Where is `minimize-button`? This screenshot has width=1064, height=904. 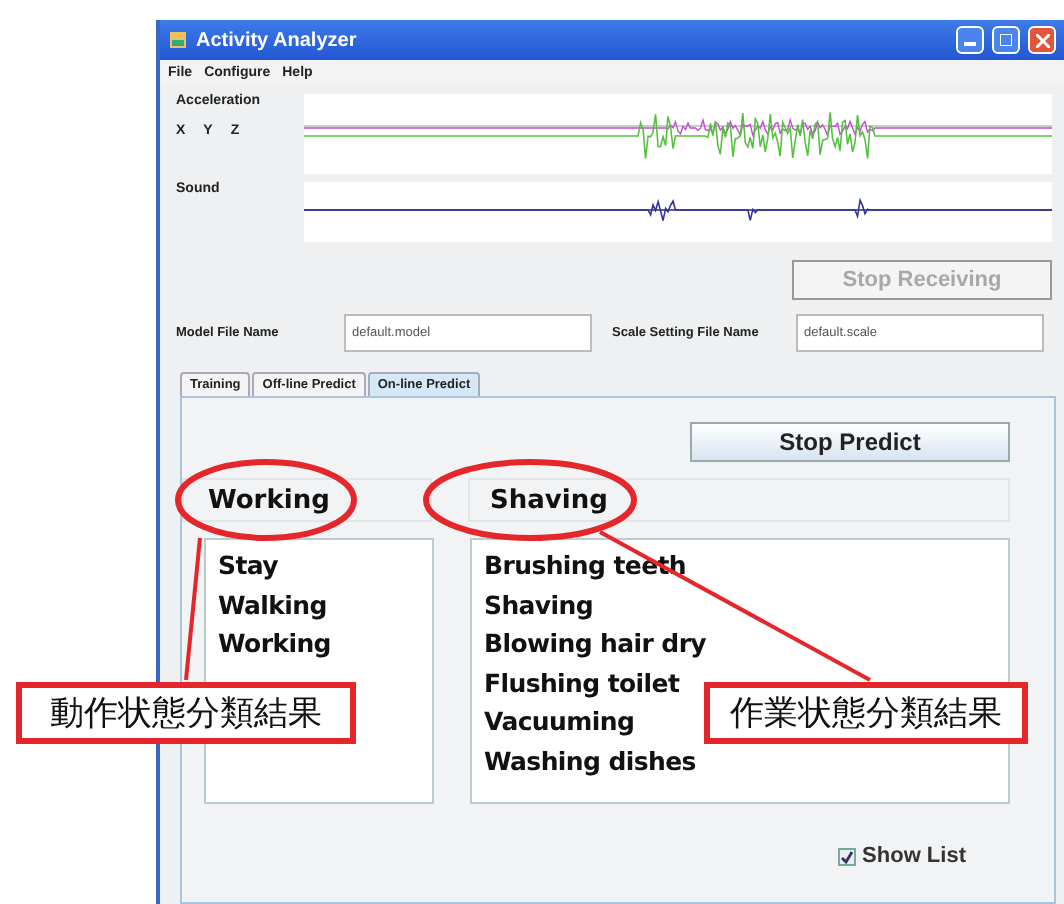
minimize-button is located at coordinates (970, 40).